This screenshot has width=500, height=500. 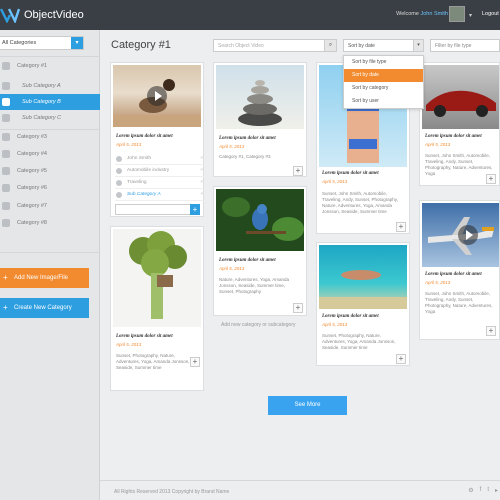 I want to click on tag-item: Sub Category A ×, so click(x=160, y=195).